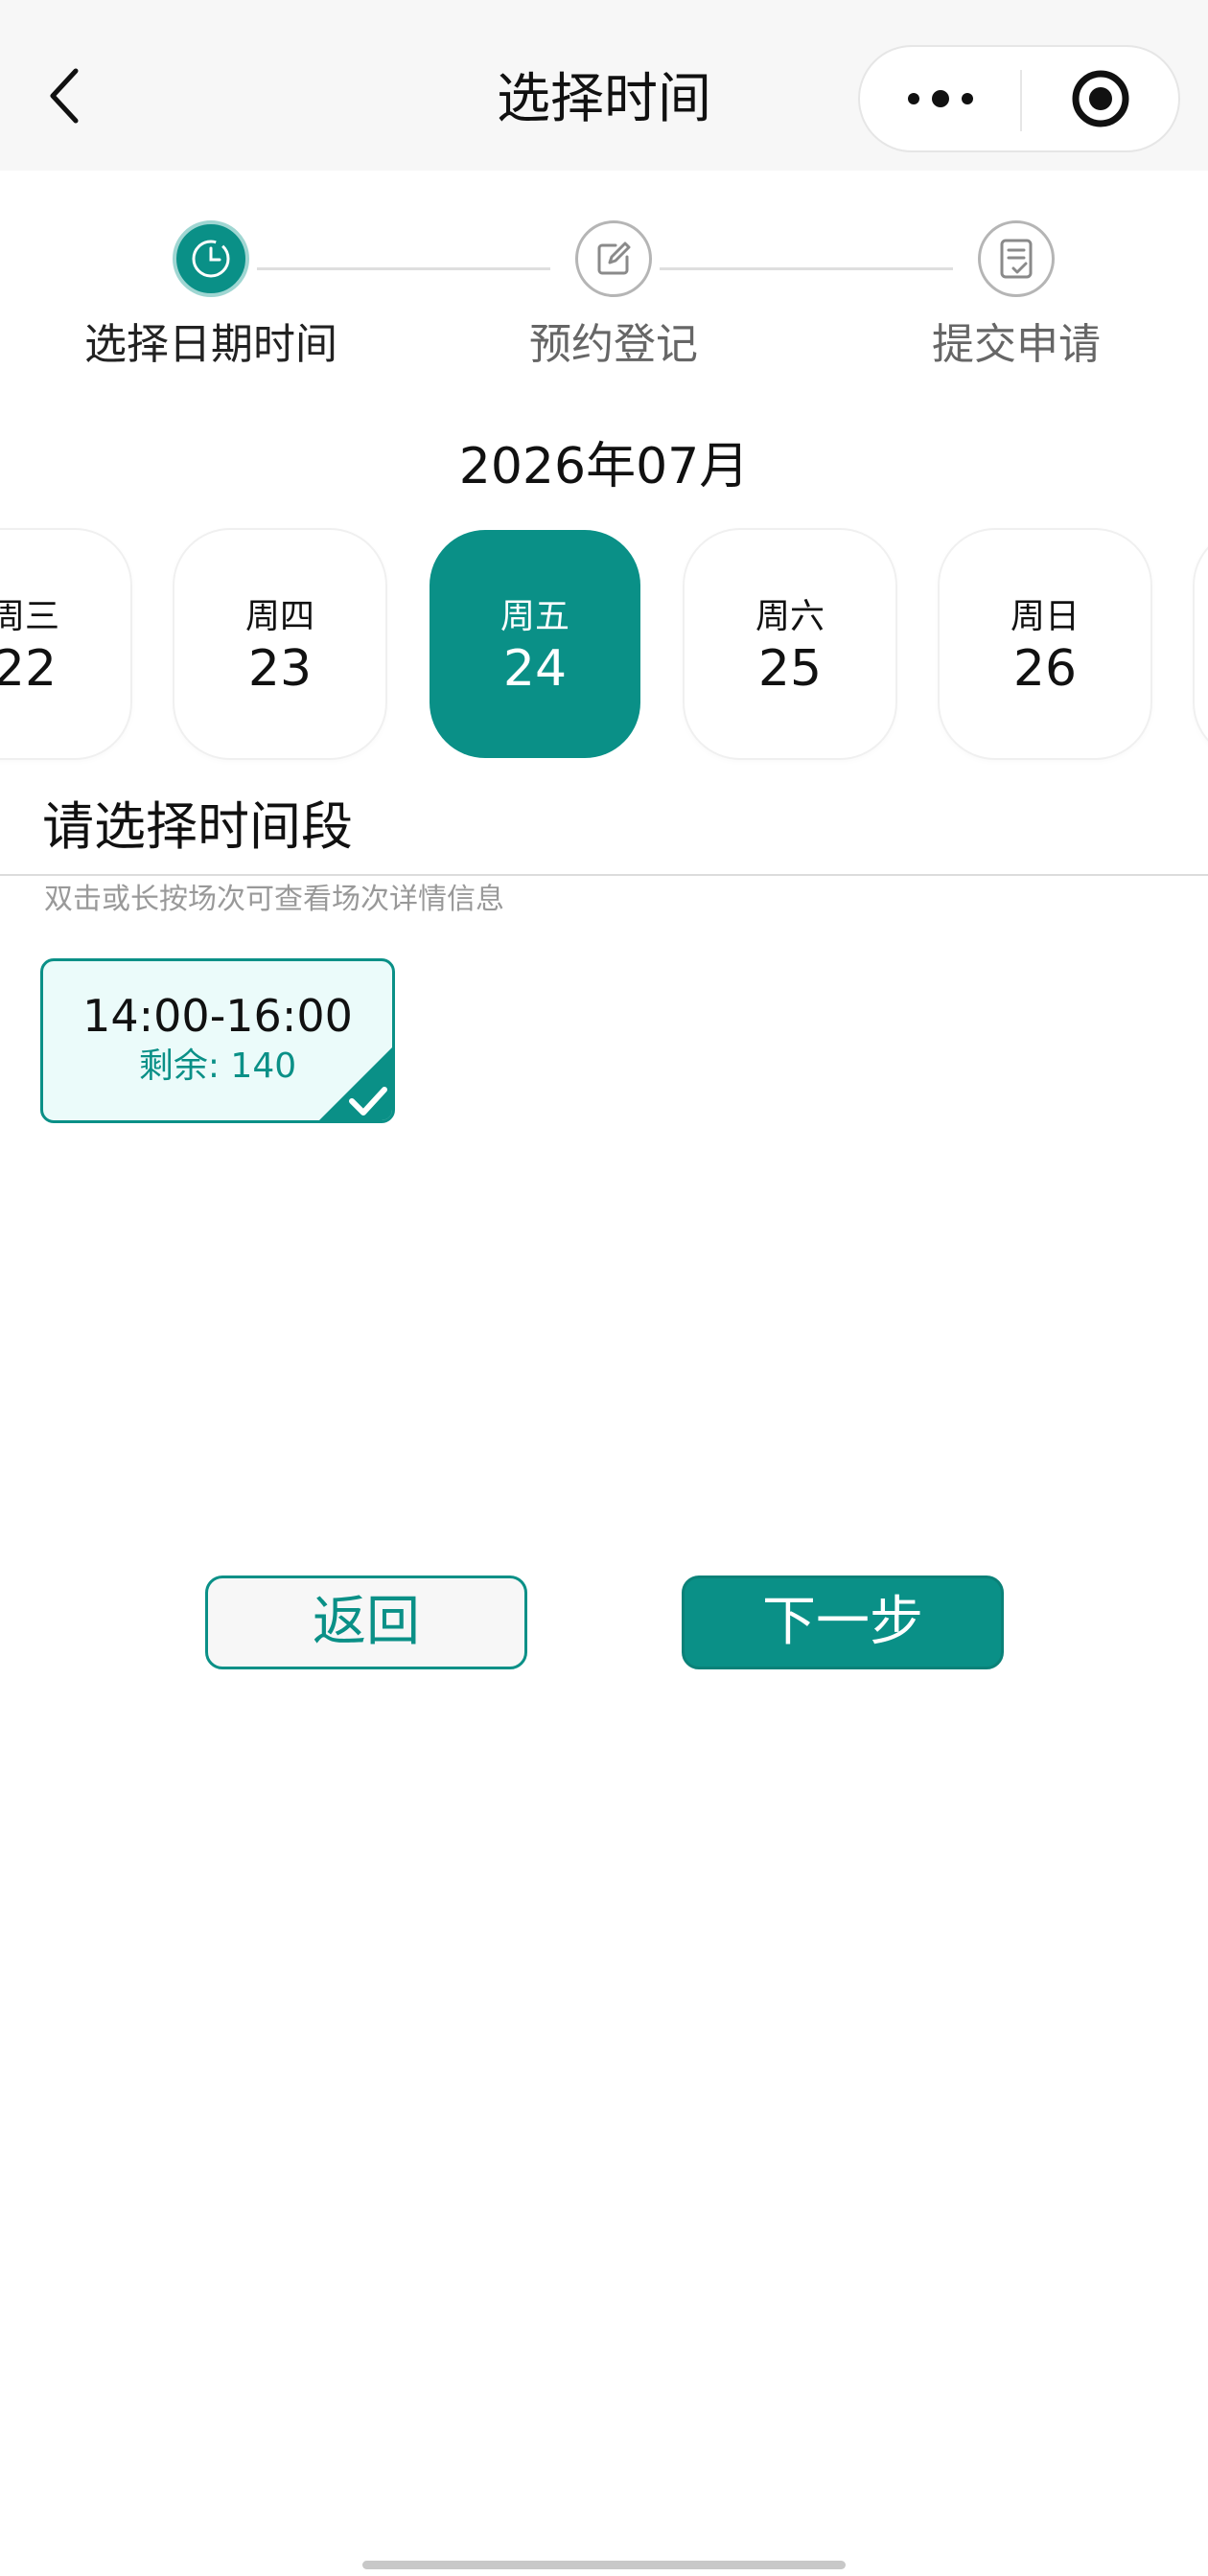 This screenshot has width=1208, height=2576. I want to click on hint-text: 双击或长按场次可查看场次详情信息, so click(274, 899).